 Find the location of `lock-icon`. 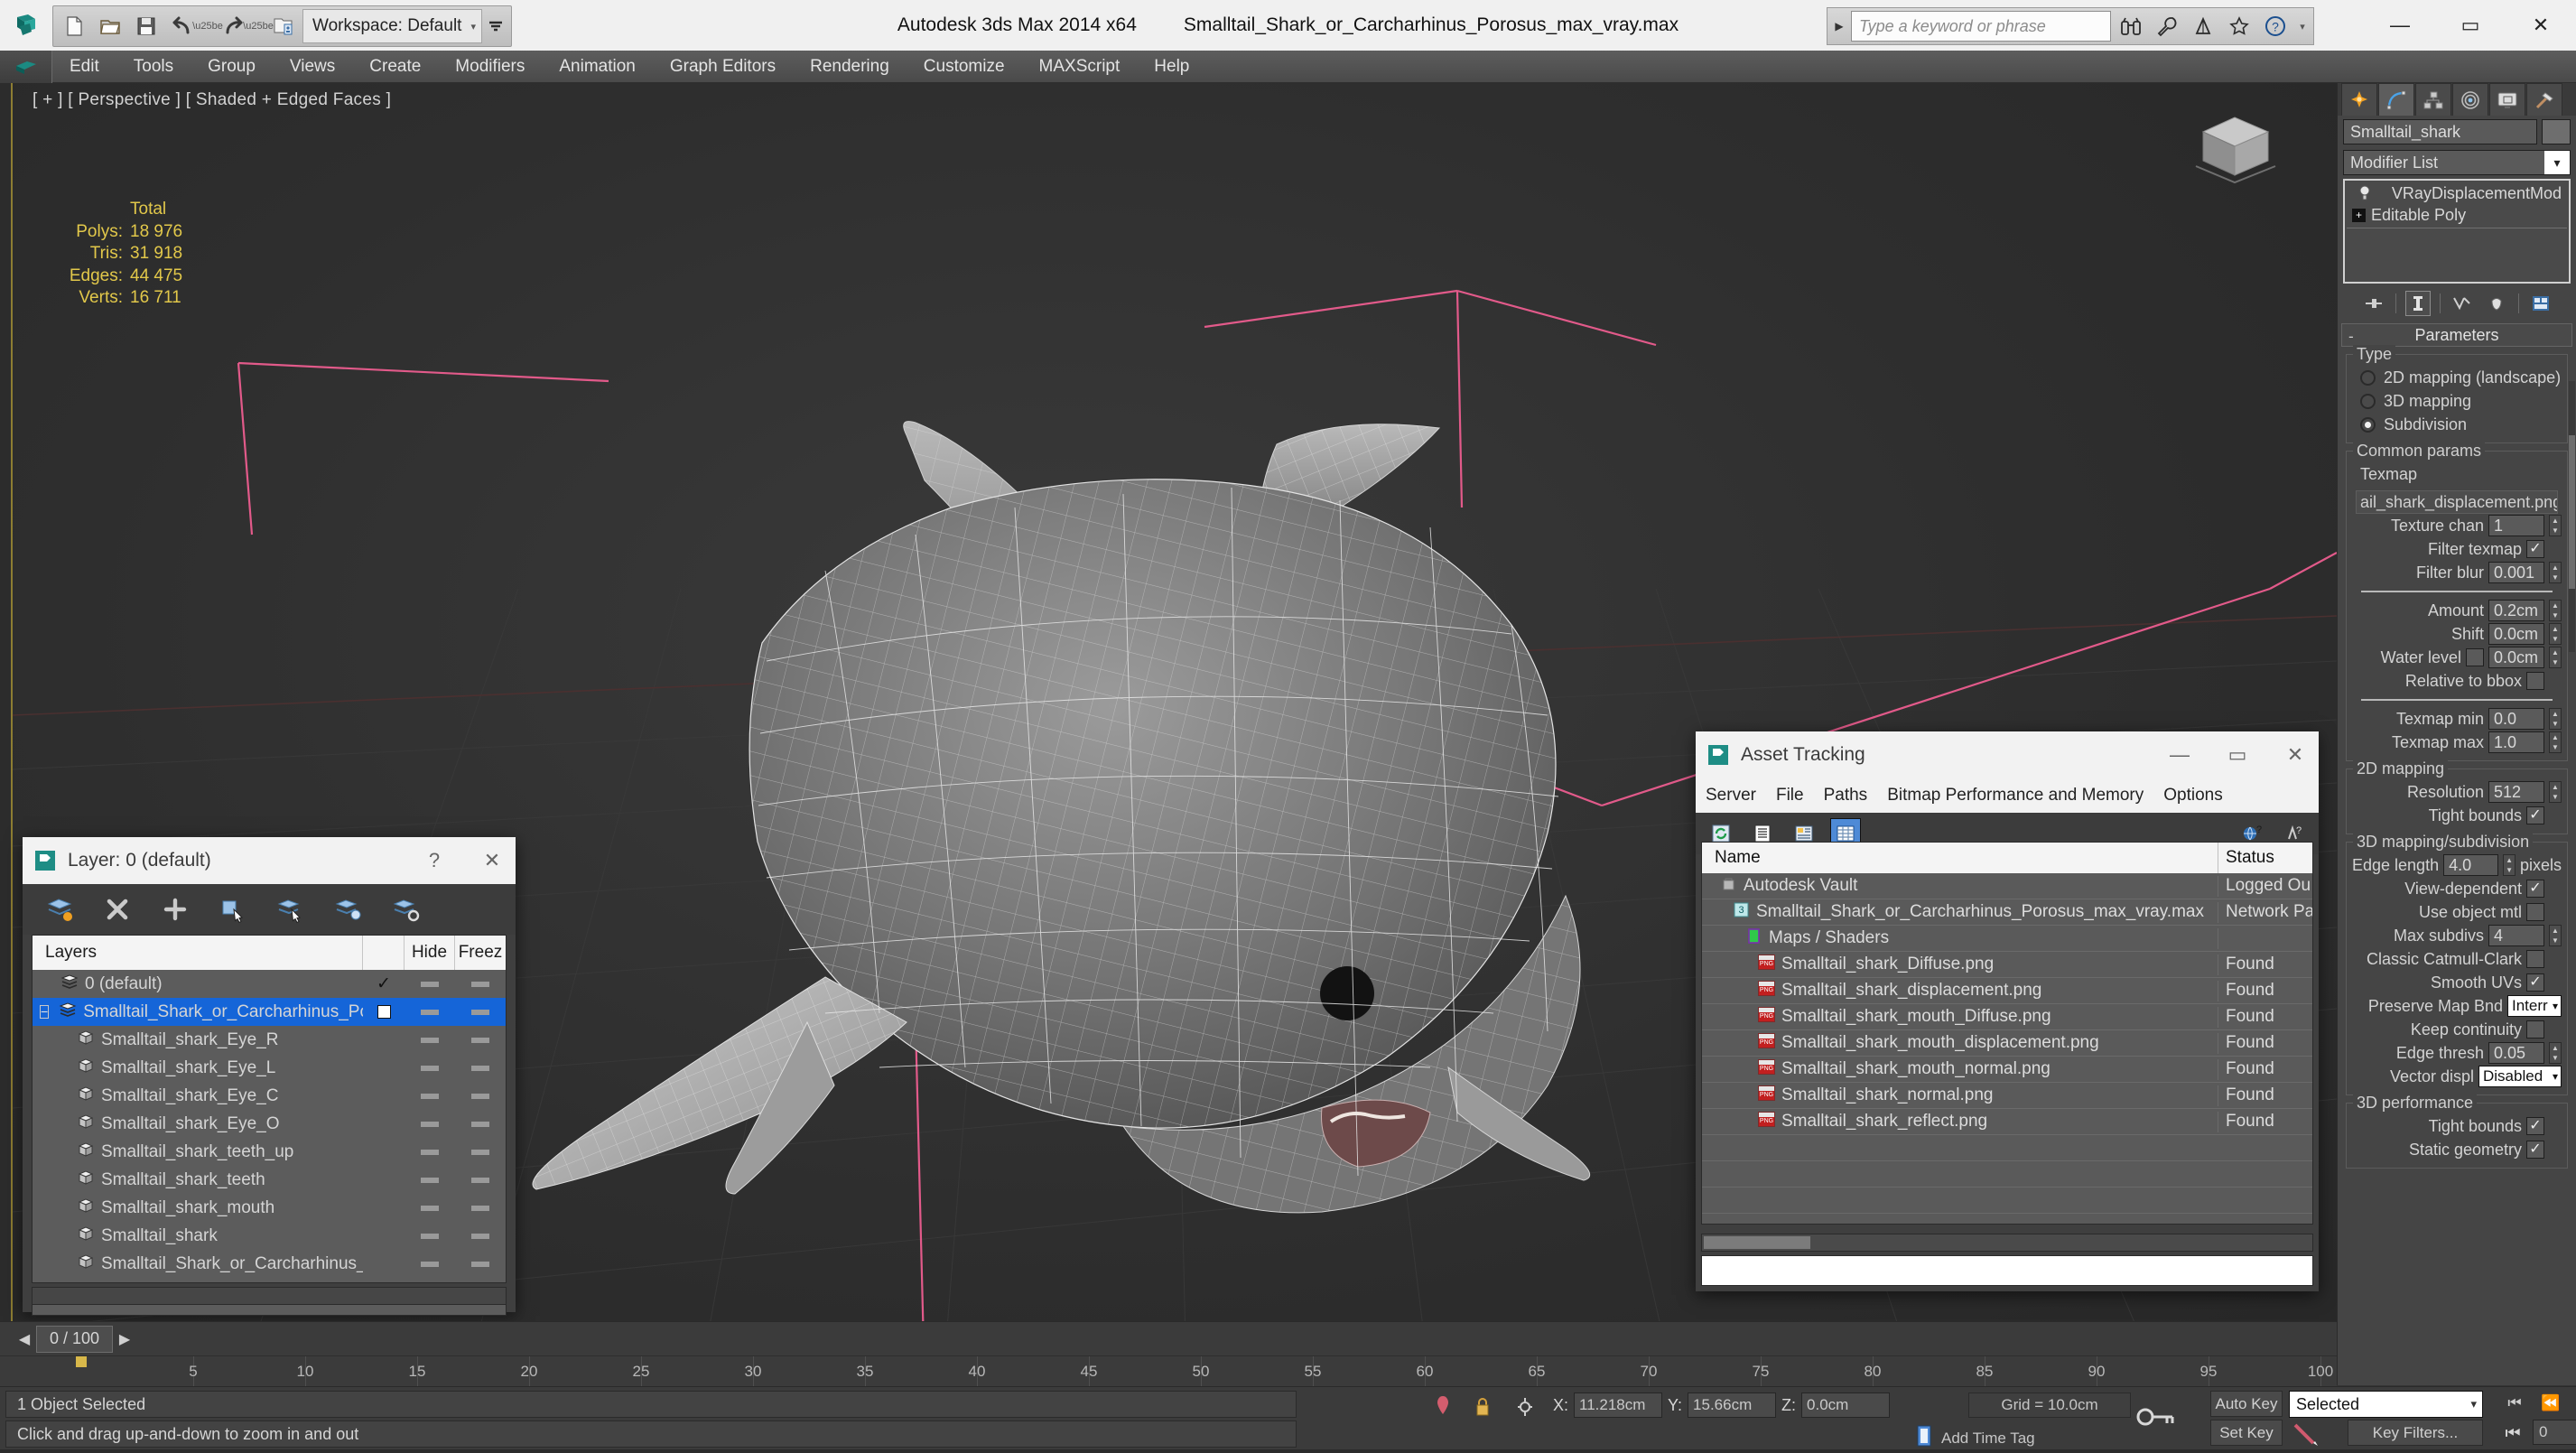

lock-icon is located at coordinates (1483, 1409).